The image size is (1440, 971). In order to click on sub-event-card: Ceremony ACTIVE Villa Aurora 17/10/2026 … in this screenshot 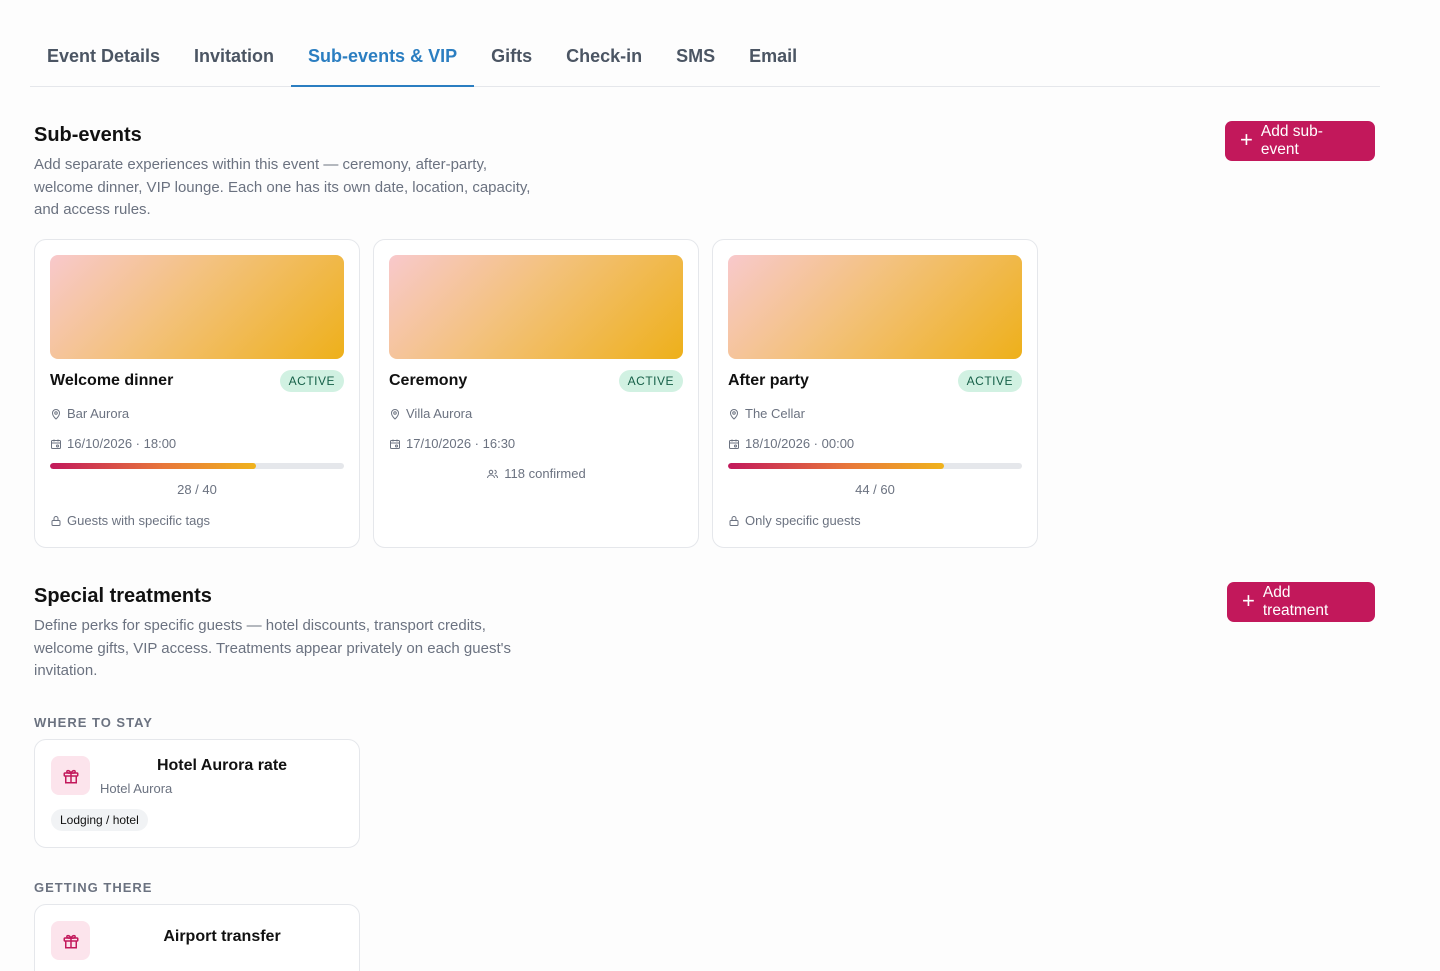, I will do `click(536, 393)`.